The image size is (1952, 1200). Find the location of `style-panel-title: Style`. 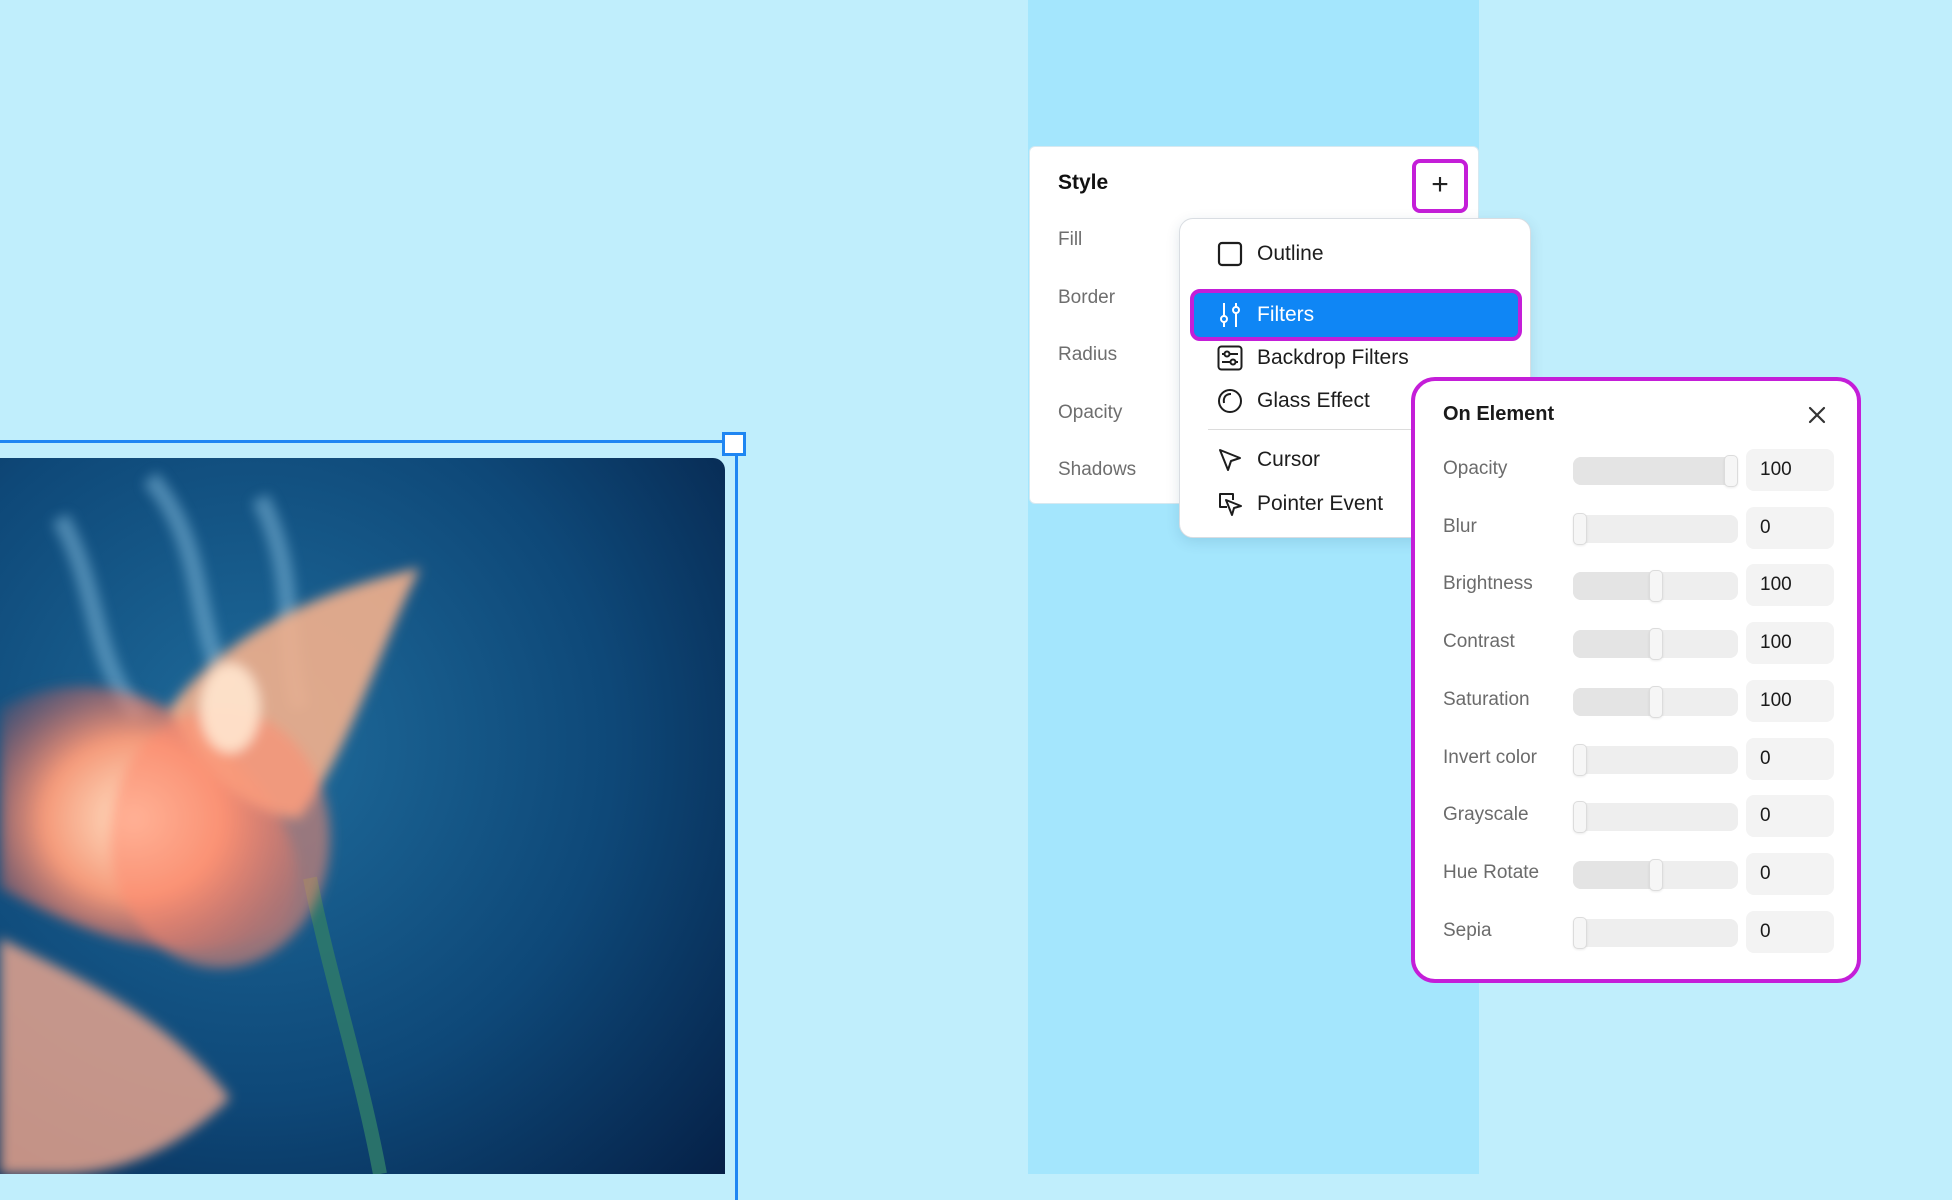

style-panel-title: Style is located at coordinates (1083, 182).